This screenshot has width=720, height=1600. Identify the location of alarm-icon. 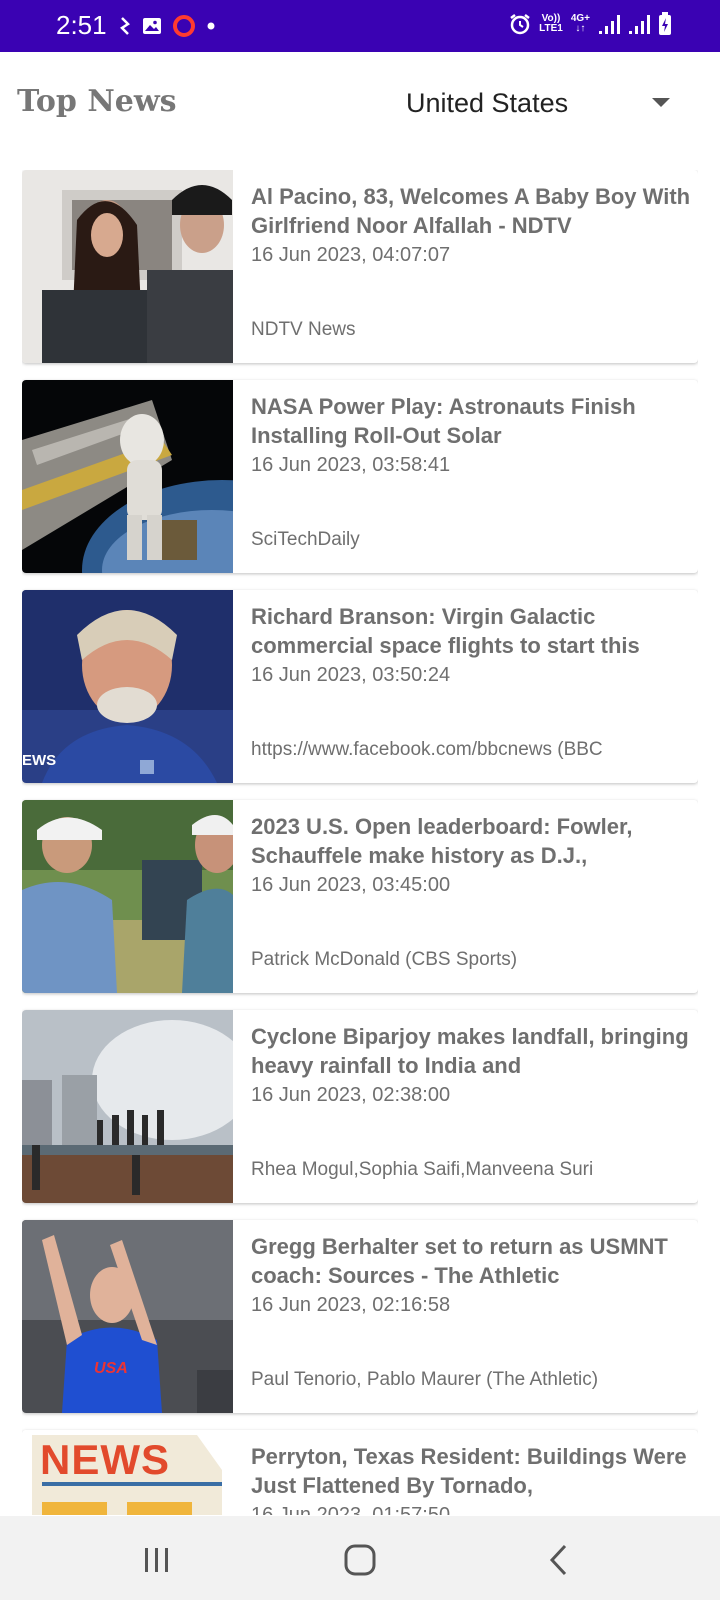
(520, 24).